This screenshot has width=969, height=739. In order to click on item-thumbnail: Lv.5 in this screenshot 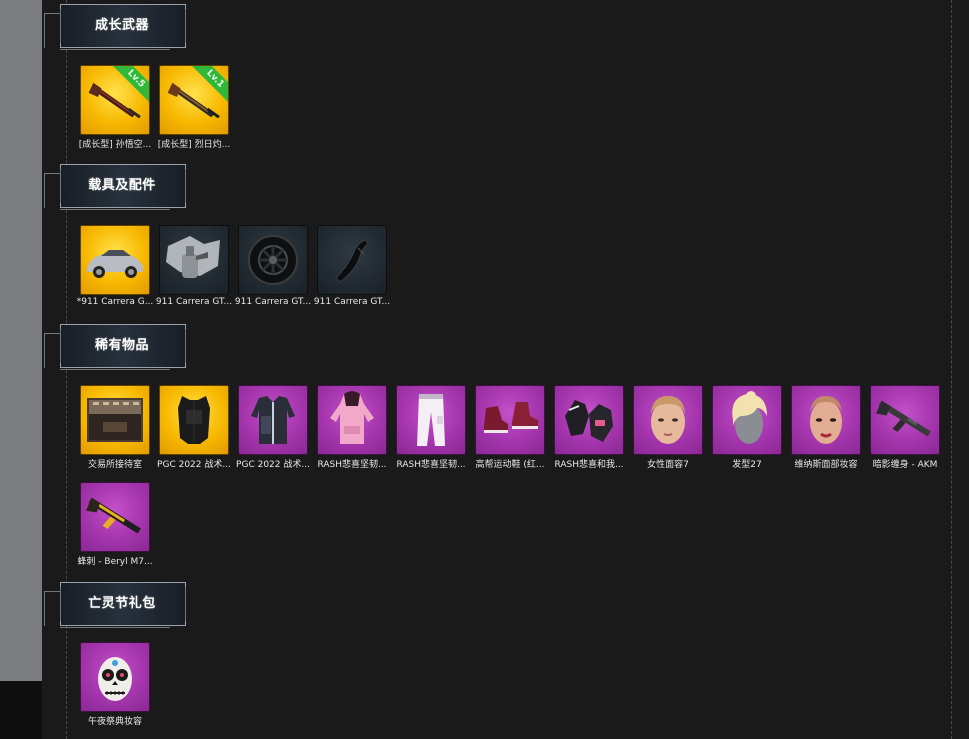, I will do `click(115, 100)`.